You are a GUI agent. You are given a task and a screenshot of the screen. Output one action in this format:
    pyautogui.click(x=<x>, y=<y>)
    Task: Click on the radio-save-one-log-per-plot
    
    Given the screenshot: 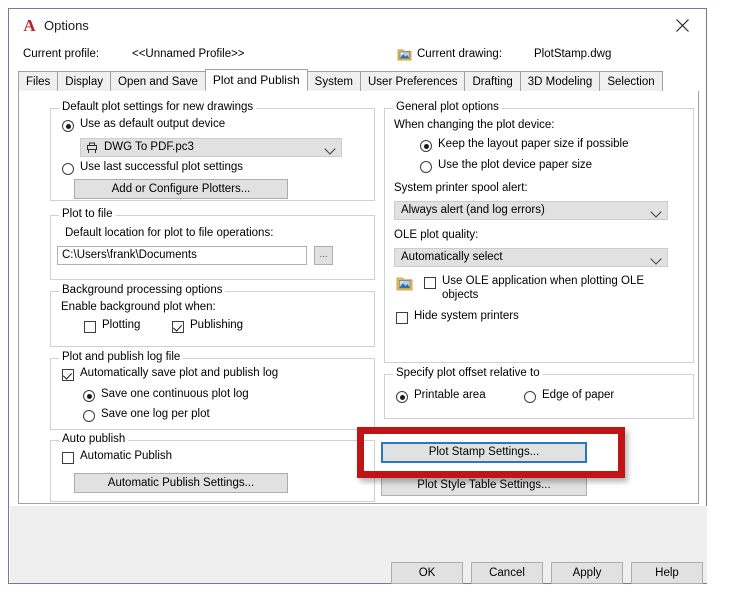 What is the action you would take?
    pyautogui.click(x=89, y=416)
    